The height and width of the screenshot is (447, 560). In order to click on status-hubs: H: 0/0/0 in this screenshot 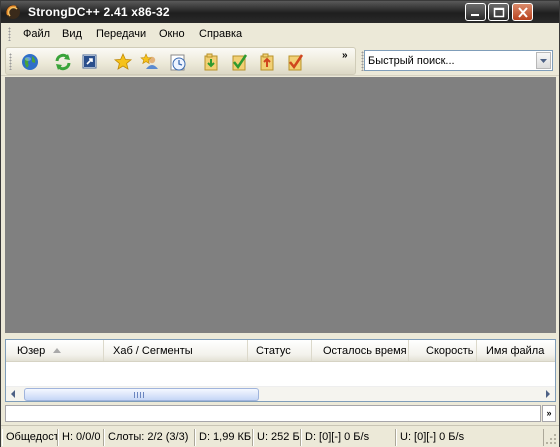, I will do `click(81, 437)`.